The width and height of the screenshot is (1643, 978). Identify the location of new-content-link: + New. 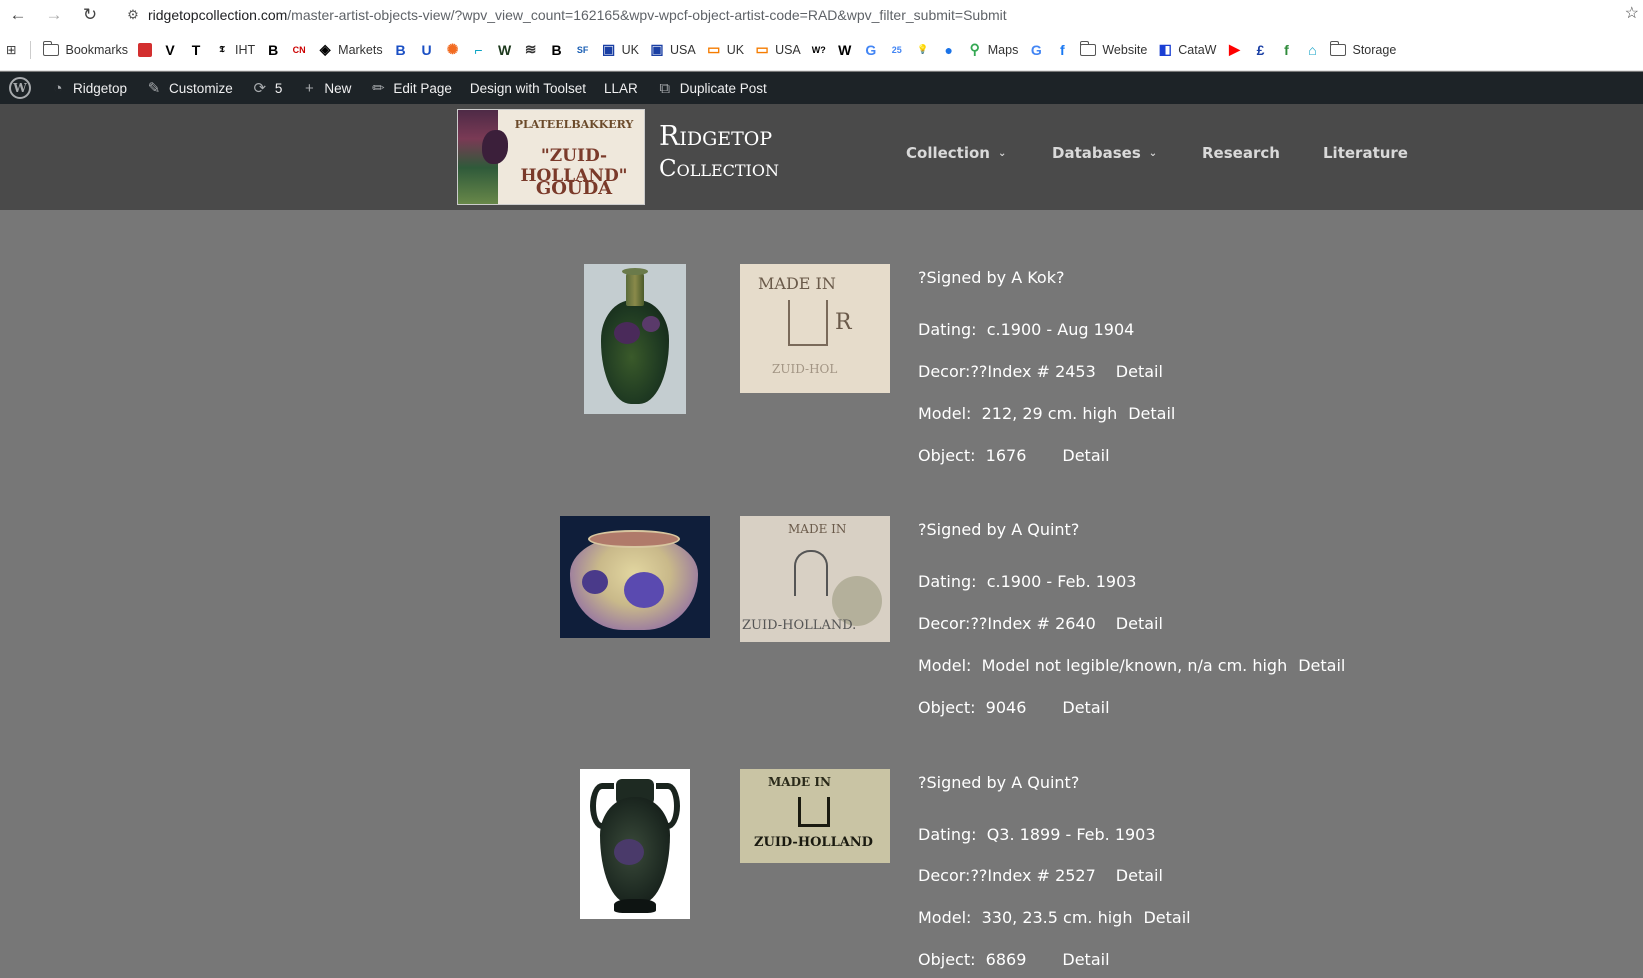
(325, 88).